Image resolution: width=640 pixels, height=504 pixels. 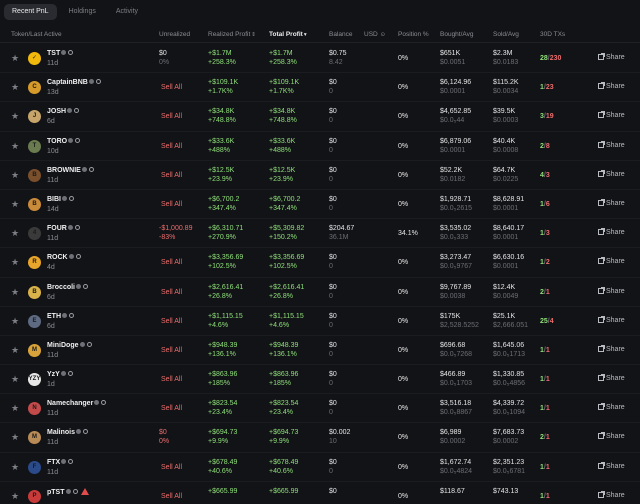 What do you see at coordinates (30, 12) in the screenshot?
I see `tab-recent-pnl: Recent PnL` at bounding box center [30, 12].